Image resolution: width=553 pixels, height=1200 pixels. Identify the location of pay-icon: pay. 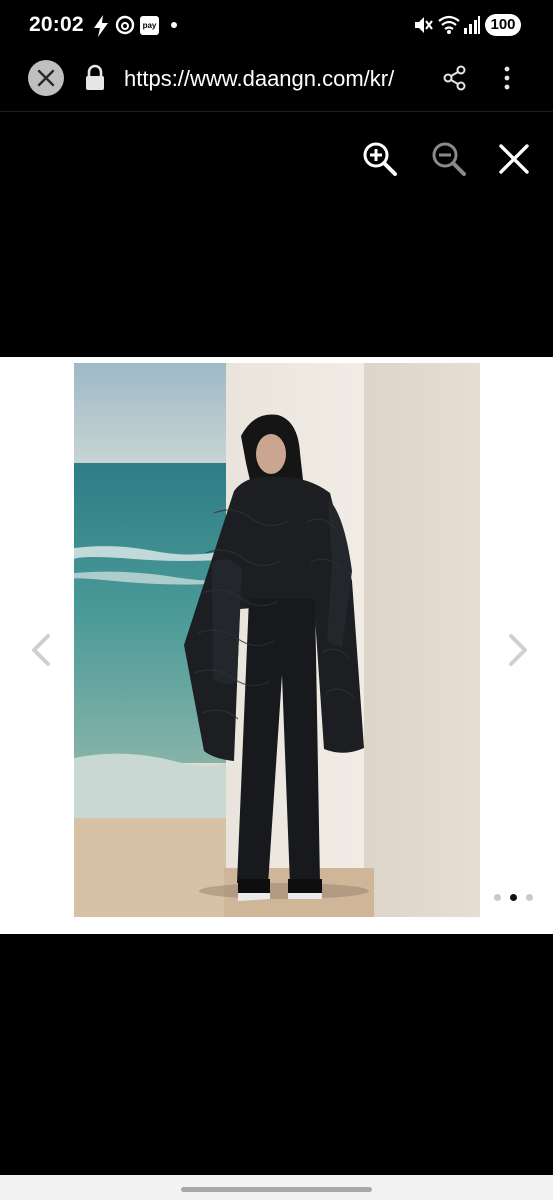
(149, 25).